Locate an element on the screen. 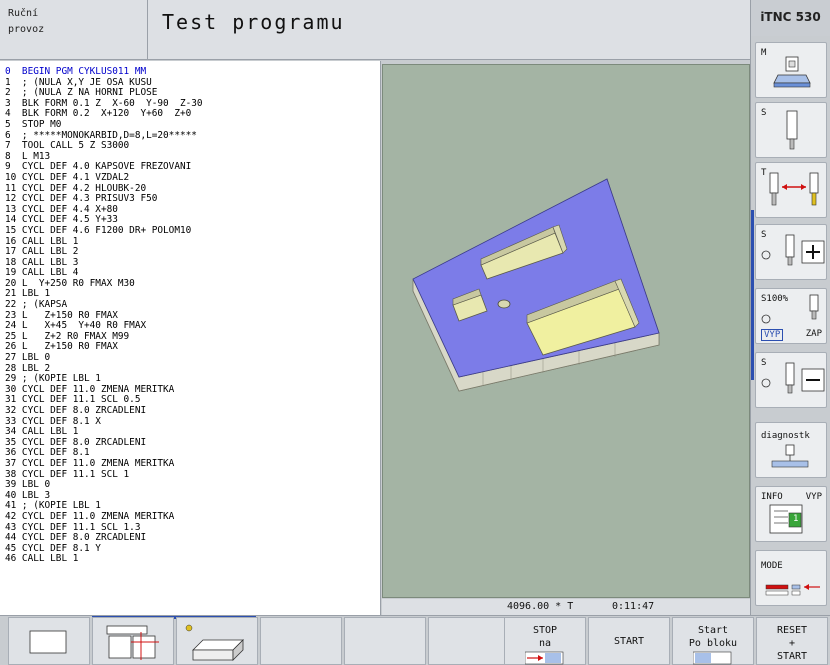  spindle-icon is located at coordinates (792, 130).